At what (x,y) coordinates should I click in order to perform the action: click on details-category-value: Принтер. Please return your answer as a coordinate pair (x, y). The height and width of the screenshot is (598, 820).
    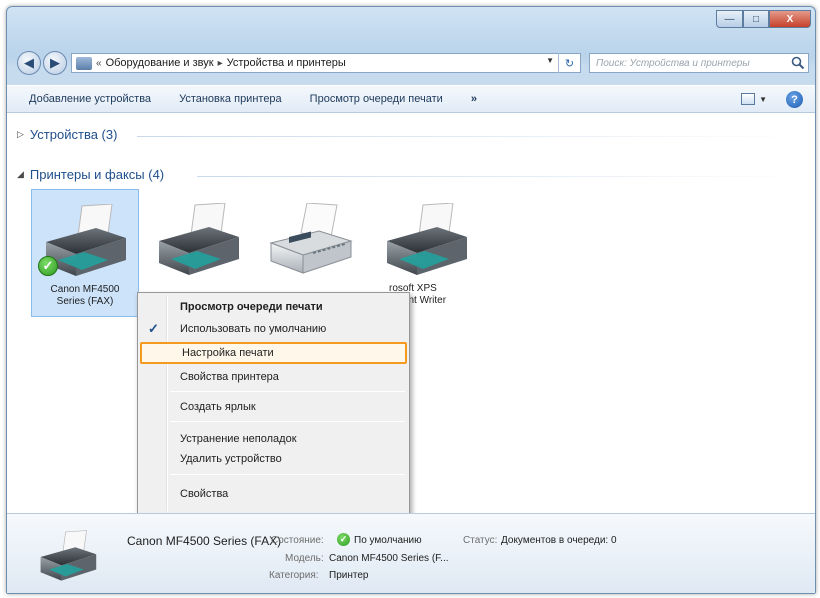
    Looking at the image, I should click on (349, 575).